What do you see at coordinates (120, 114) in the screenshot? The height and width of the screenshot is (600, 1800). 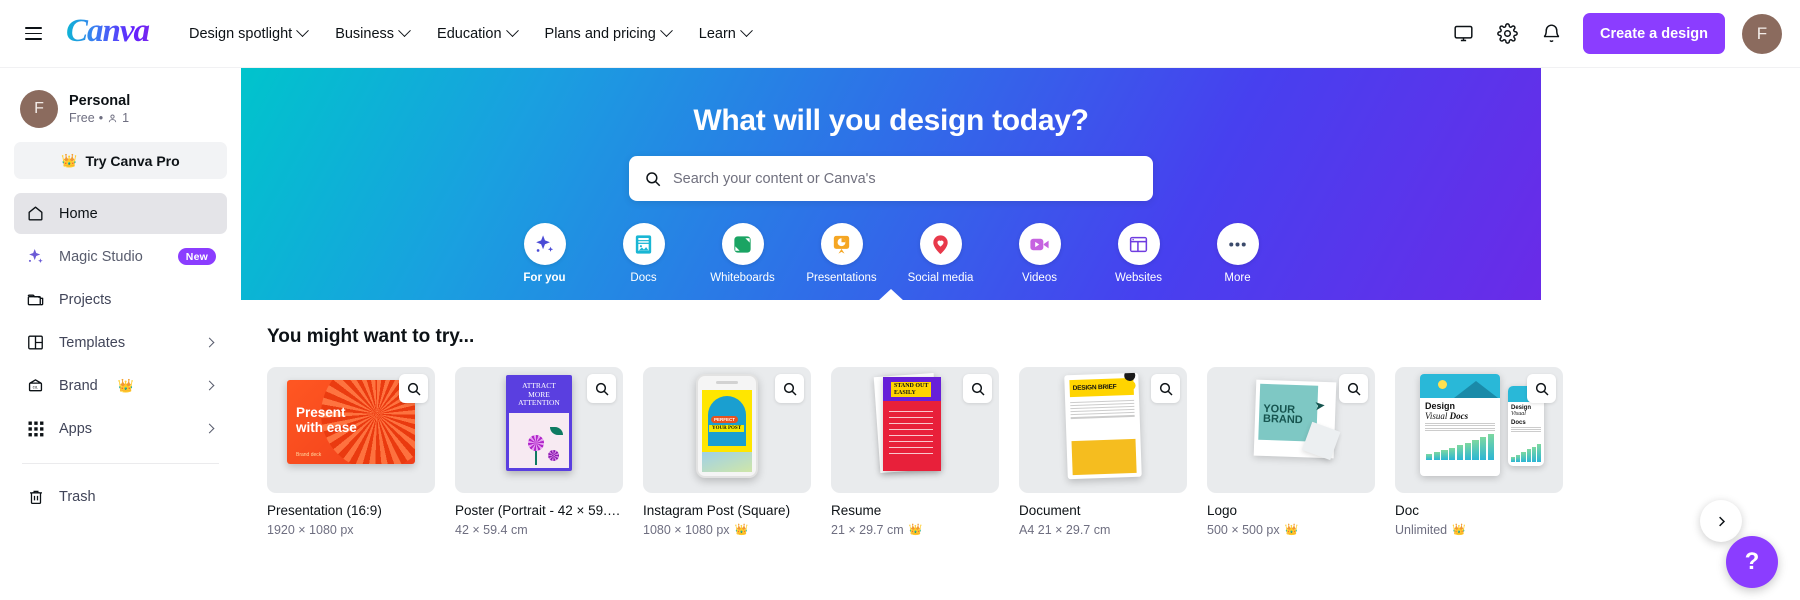 I see `account-profile: F Personal Free • 1` at bounding box center [120, 114].